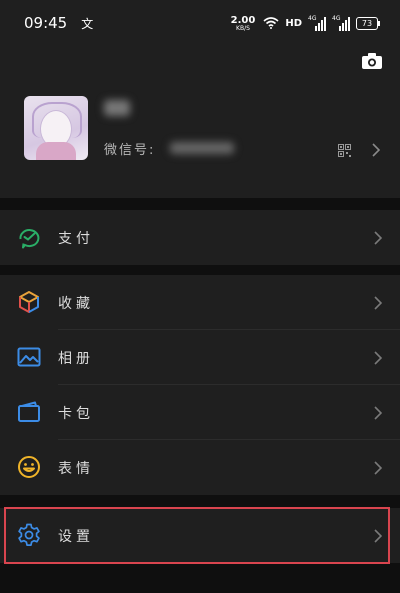 The width and height of the screenshot is (400, 593). I want to click on signal-label-2: 4G, so click(336, 18).